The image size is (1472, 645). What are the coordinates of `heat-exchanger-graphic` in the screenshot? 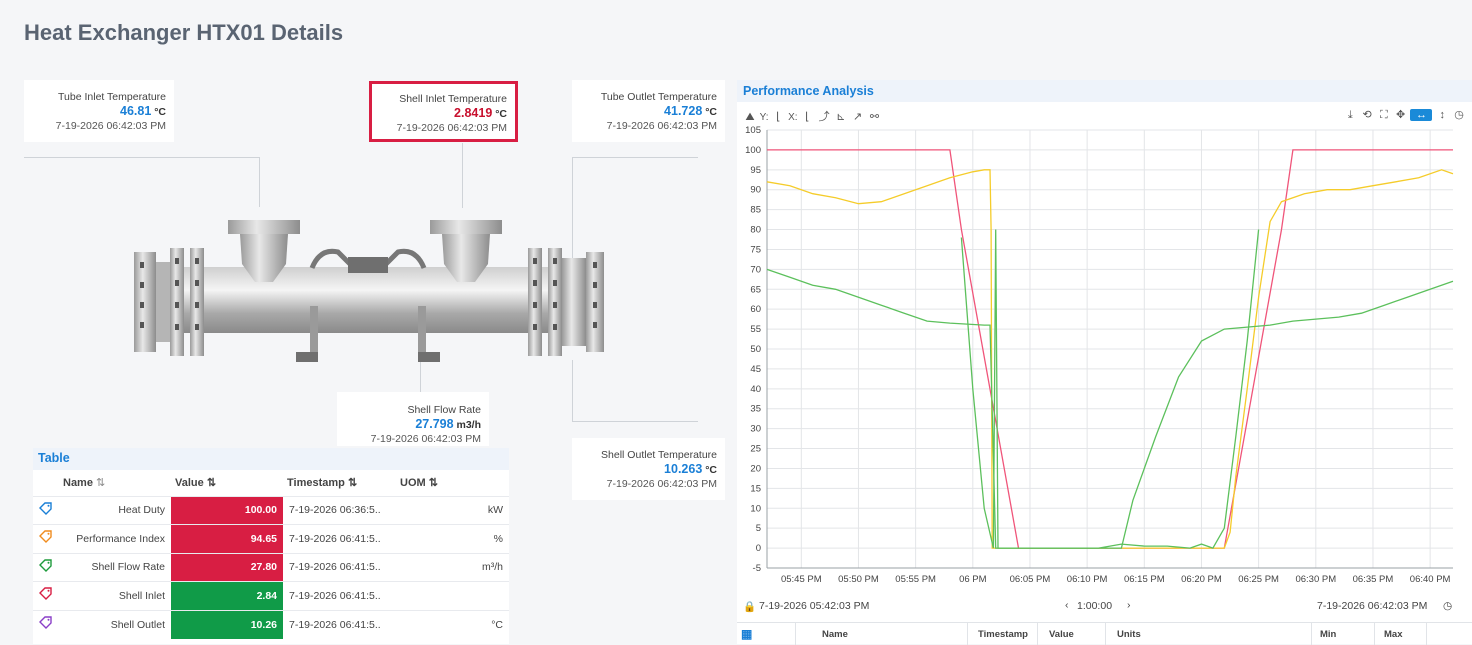 It's located at (368, 290).